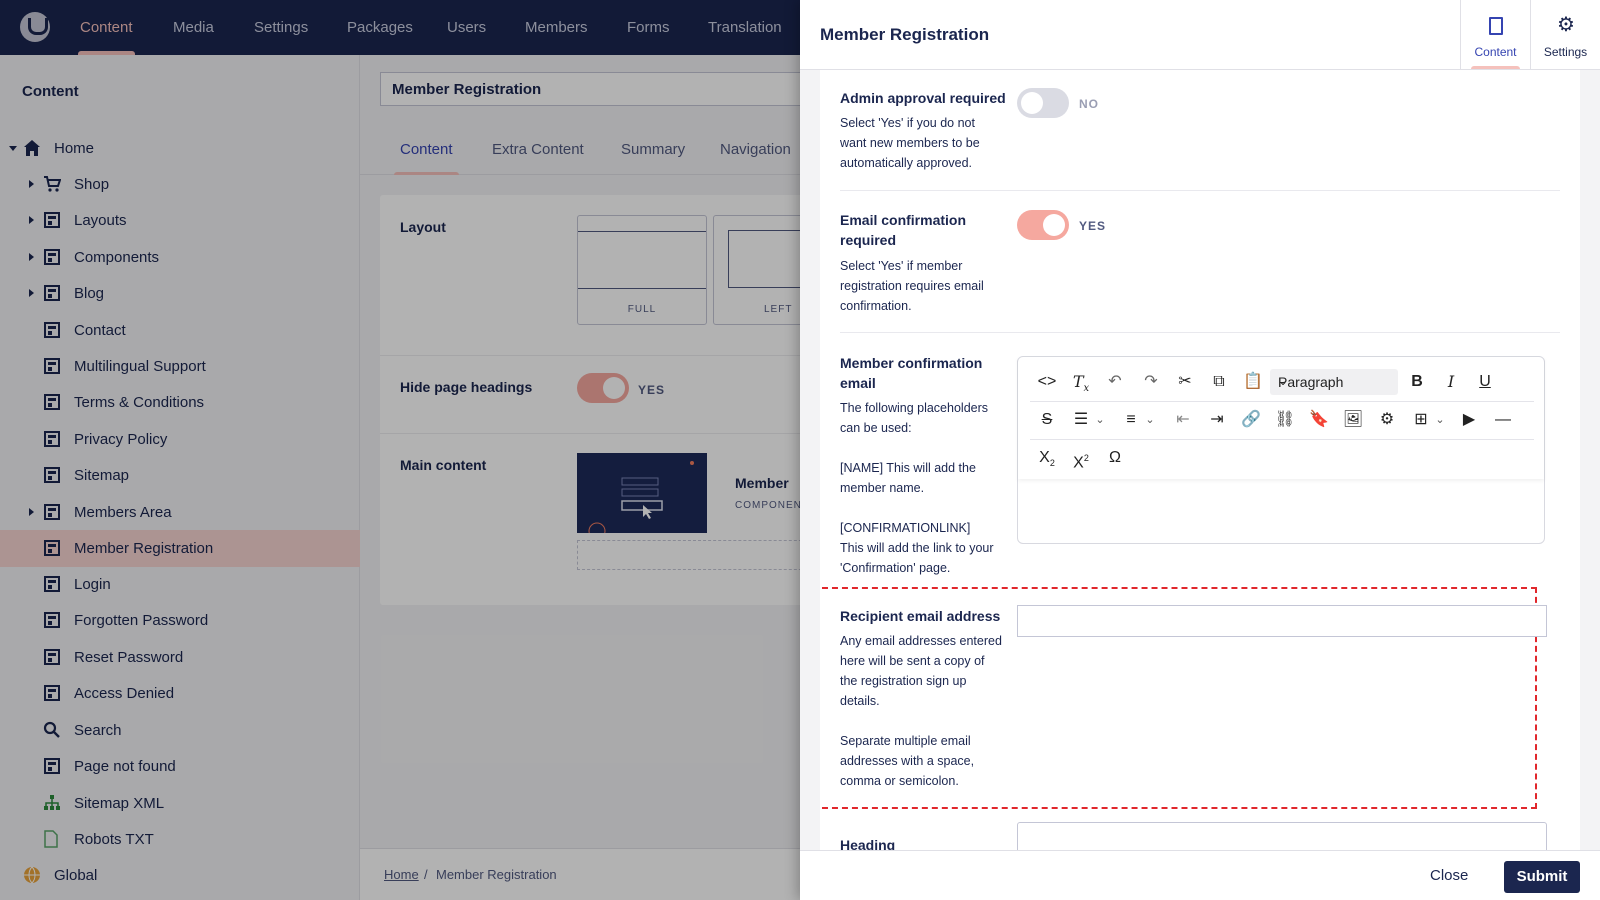  I want to click on email-confirmation-desc-3: confirmation., so click(876, 306).